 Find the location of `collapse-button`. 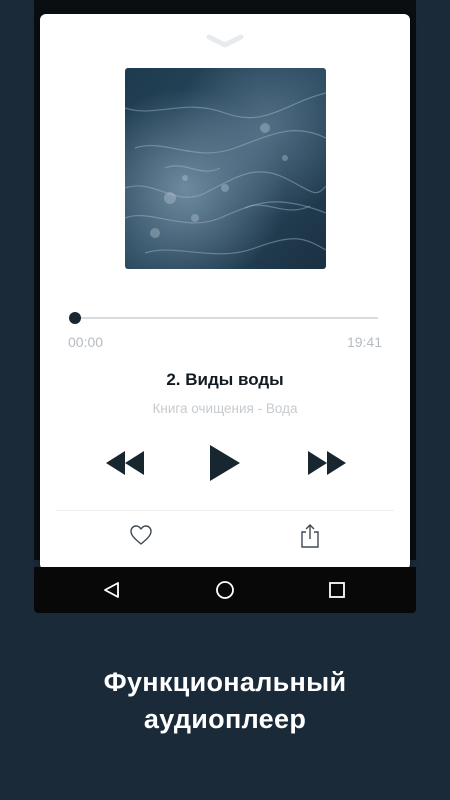

collapse-button is located at coordinates (225, 41).